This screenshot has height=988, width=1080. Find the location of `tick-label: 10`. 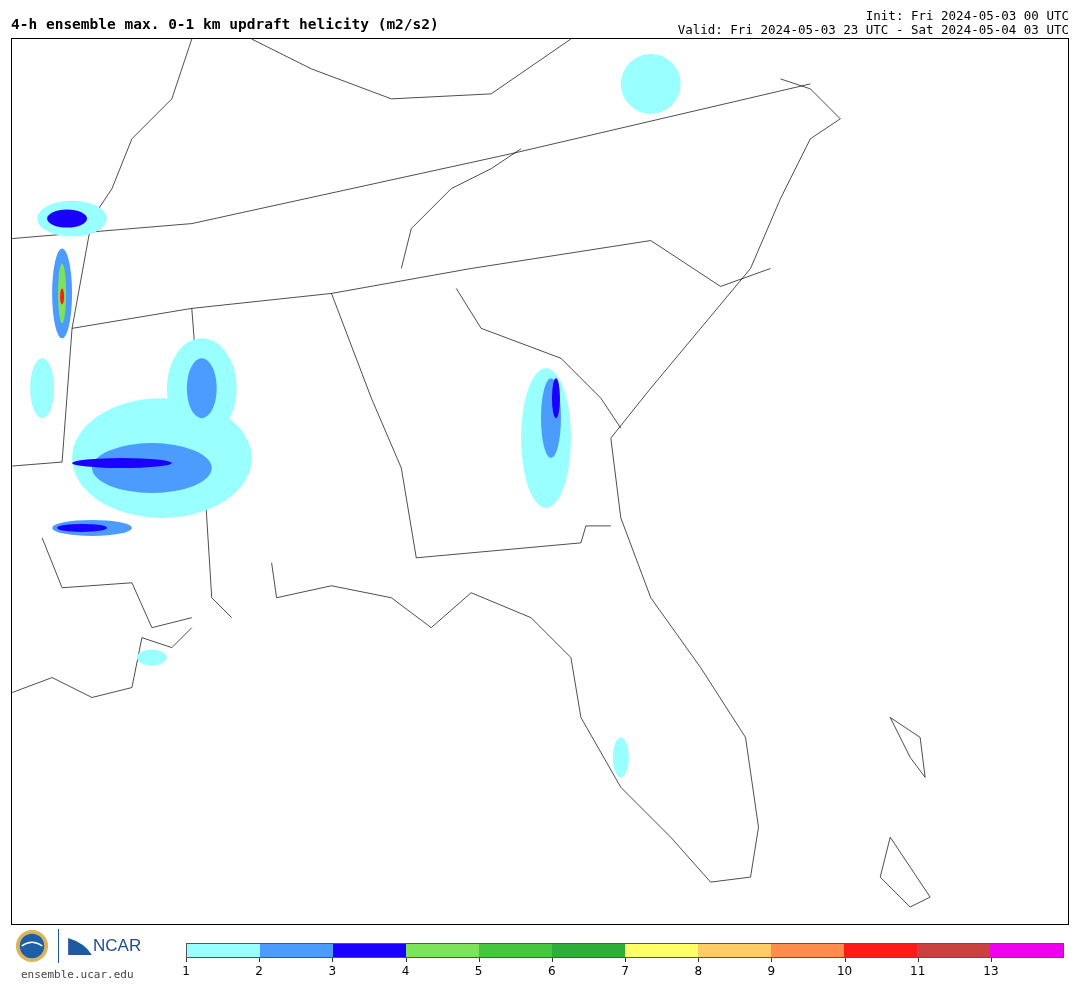

tick-label: 10 is located at coordinates (844, 971).